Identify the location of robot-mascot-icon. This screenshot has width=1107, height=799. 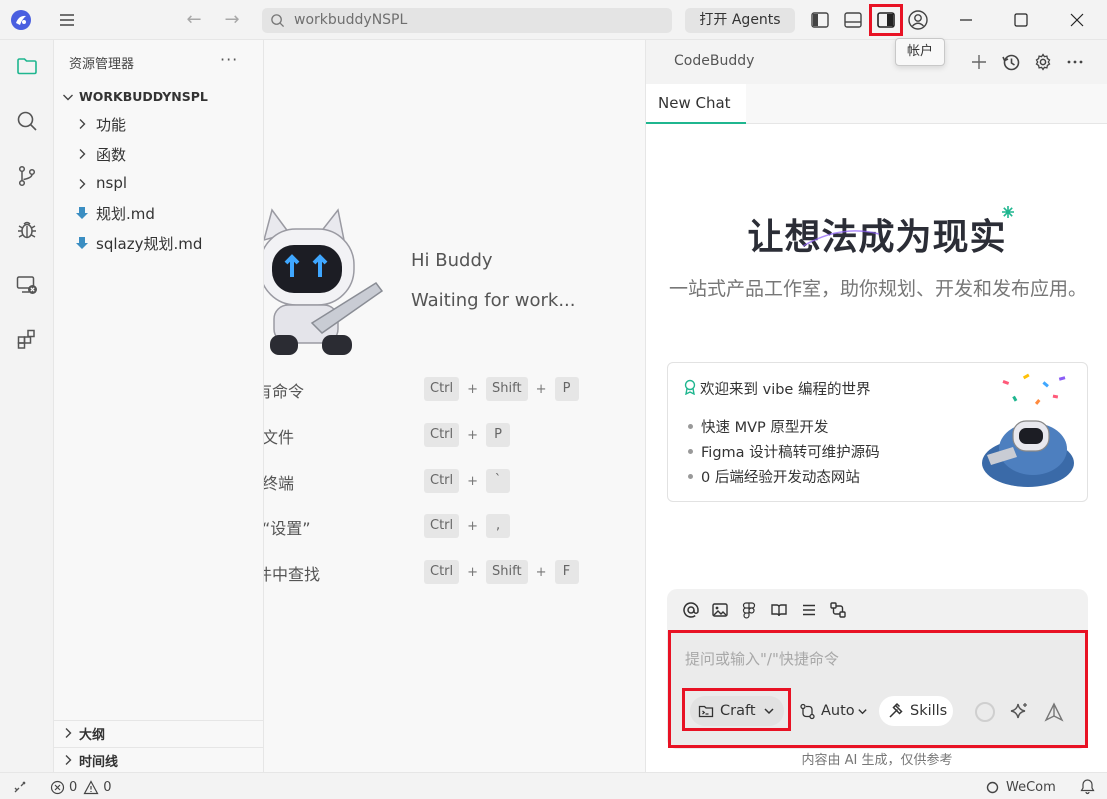
(324, 281).